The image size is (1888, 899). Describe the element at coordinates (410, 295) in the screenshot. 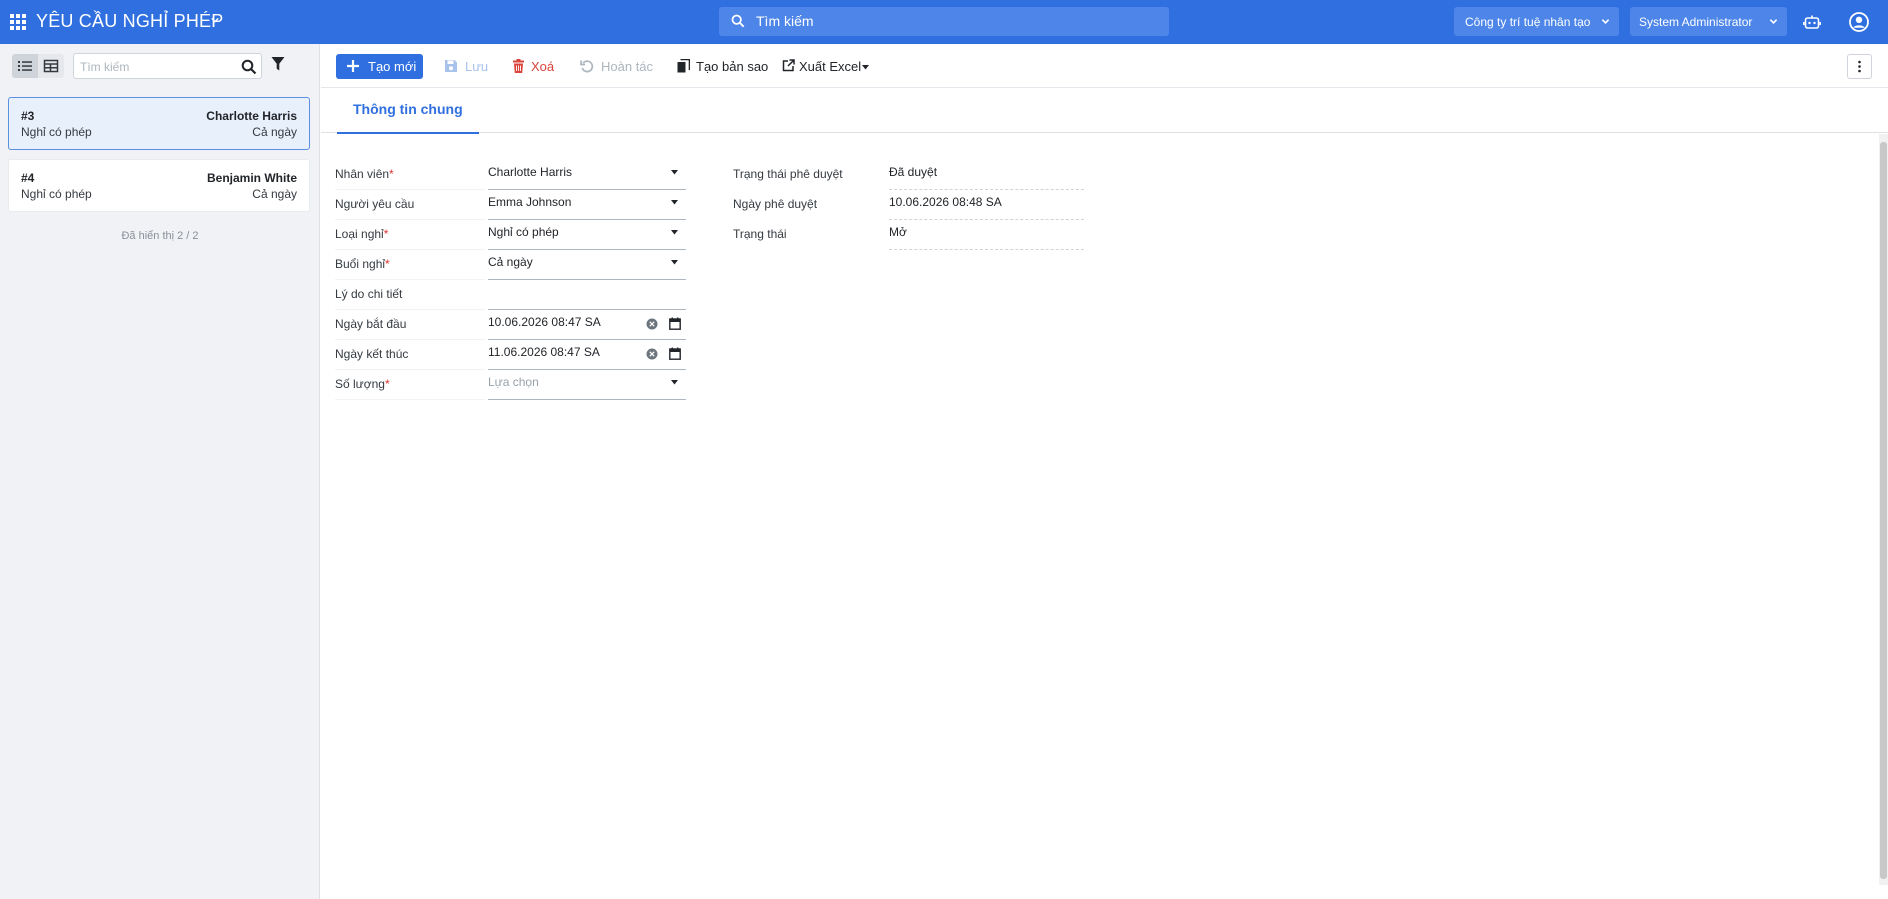

I see `field-label: Lý do chi tiết` at that location.